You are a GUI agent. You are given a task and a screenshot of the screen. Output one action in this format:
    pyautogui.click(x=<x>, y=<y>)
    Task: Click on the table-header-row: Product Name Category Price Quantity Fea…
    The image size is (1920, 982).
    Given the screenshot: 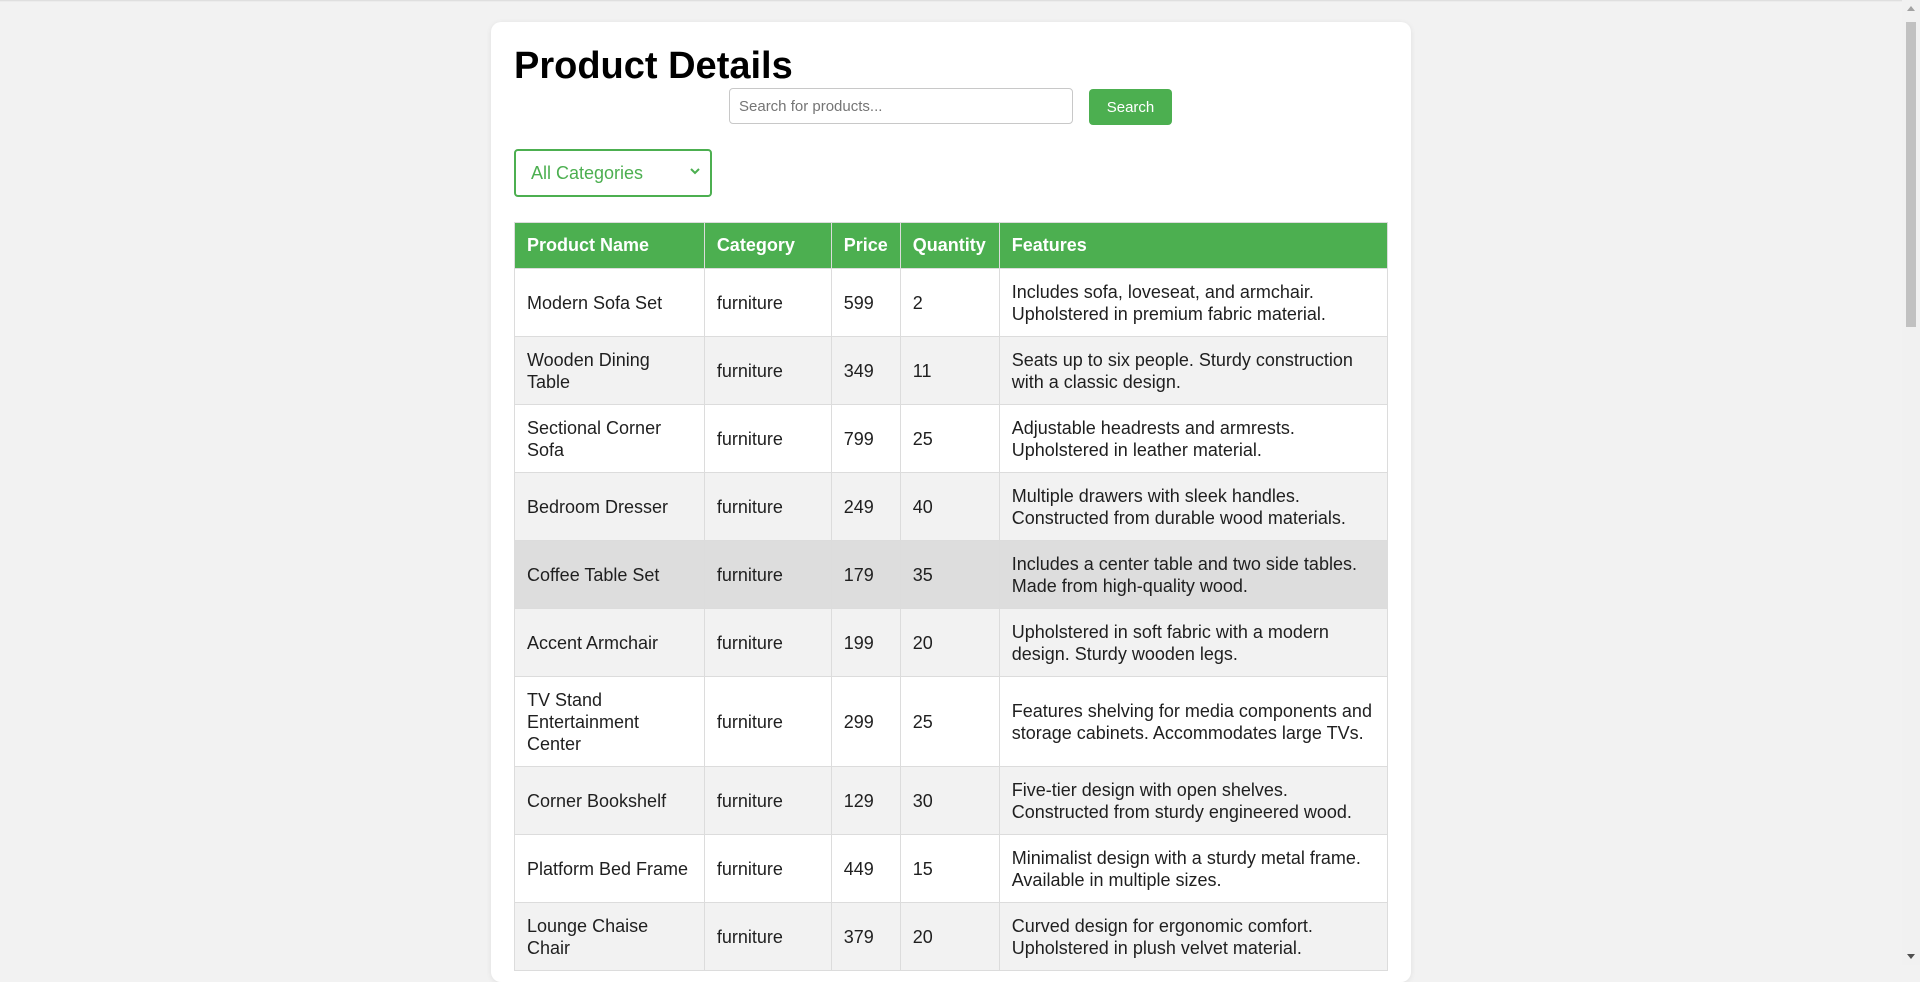 What is the action you would take?
    pyautogui.click(x=951, y=245)
    